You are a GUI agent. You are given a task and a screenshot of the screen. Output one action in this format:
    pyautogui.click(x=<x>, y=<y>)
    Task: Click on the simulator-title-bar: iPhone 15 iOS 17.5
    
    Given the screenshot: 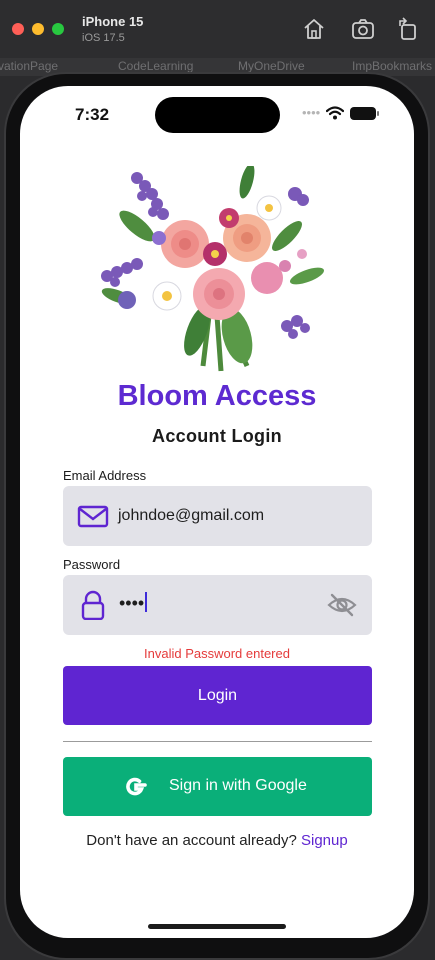 What is the action you would take?
    pyautogui.click(x=217, y=29)
    